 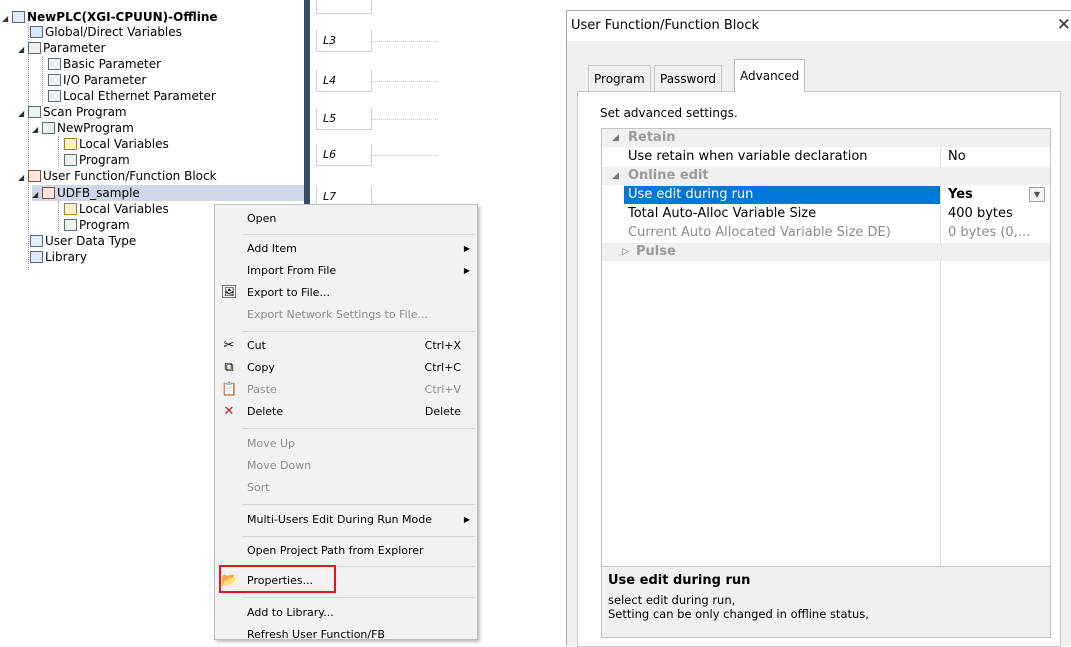 What do you see at coordinates (688, 78) in the screenshot?
I see `tab-password: Password` at bounding box center [688, 78].